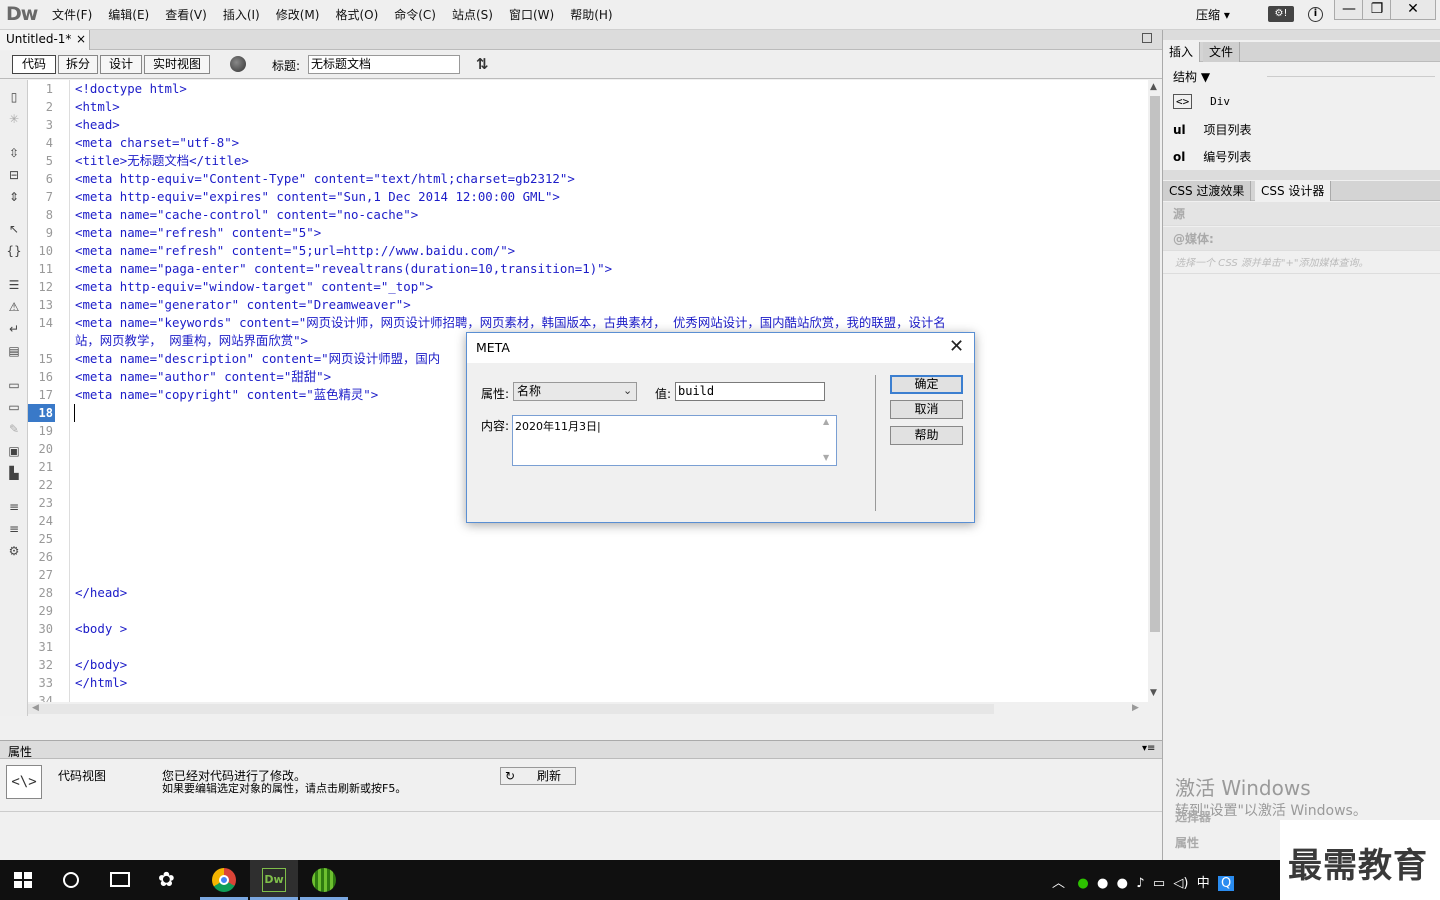 The height and width of the screenshot is (900, 1440). What do you see at coordinates (591, 15) in the screenshot?
I see `menu-help: 帮助(H)` at bounding box center [591, 15].